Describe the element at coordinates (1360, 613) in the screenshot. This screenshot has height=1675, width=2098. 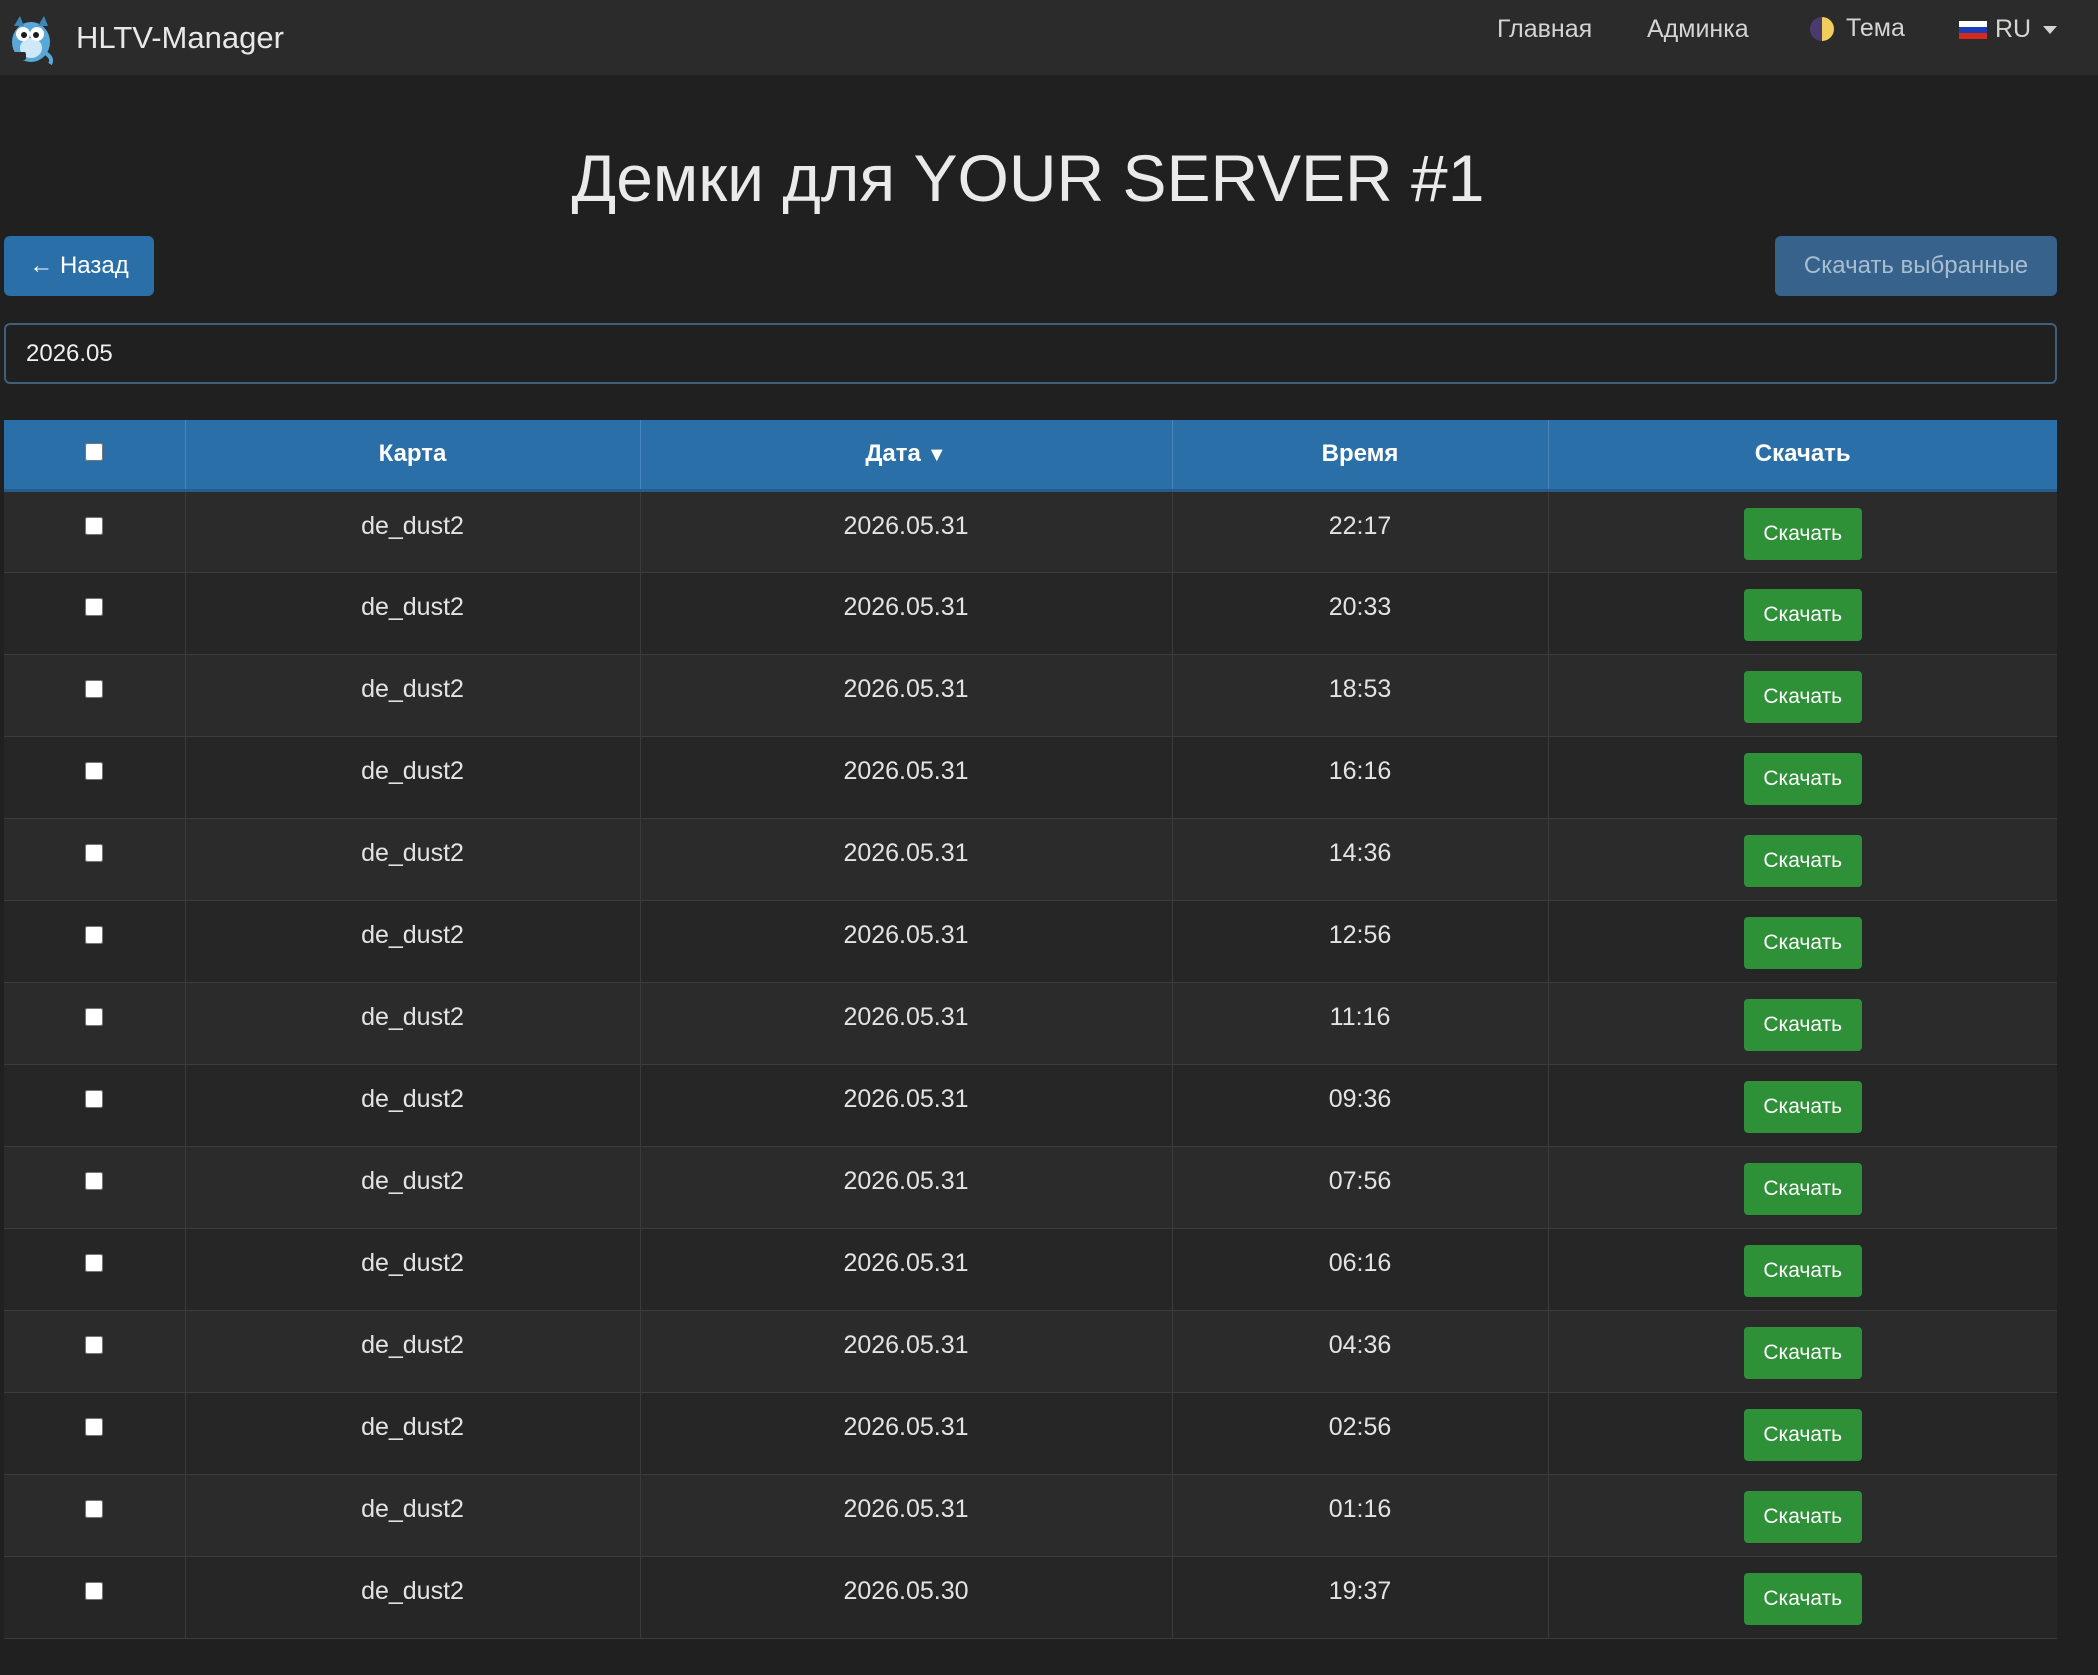
I see `time-cell: 20:33` at that location.